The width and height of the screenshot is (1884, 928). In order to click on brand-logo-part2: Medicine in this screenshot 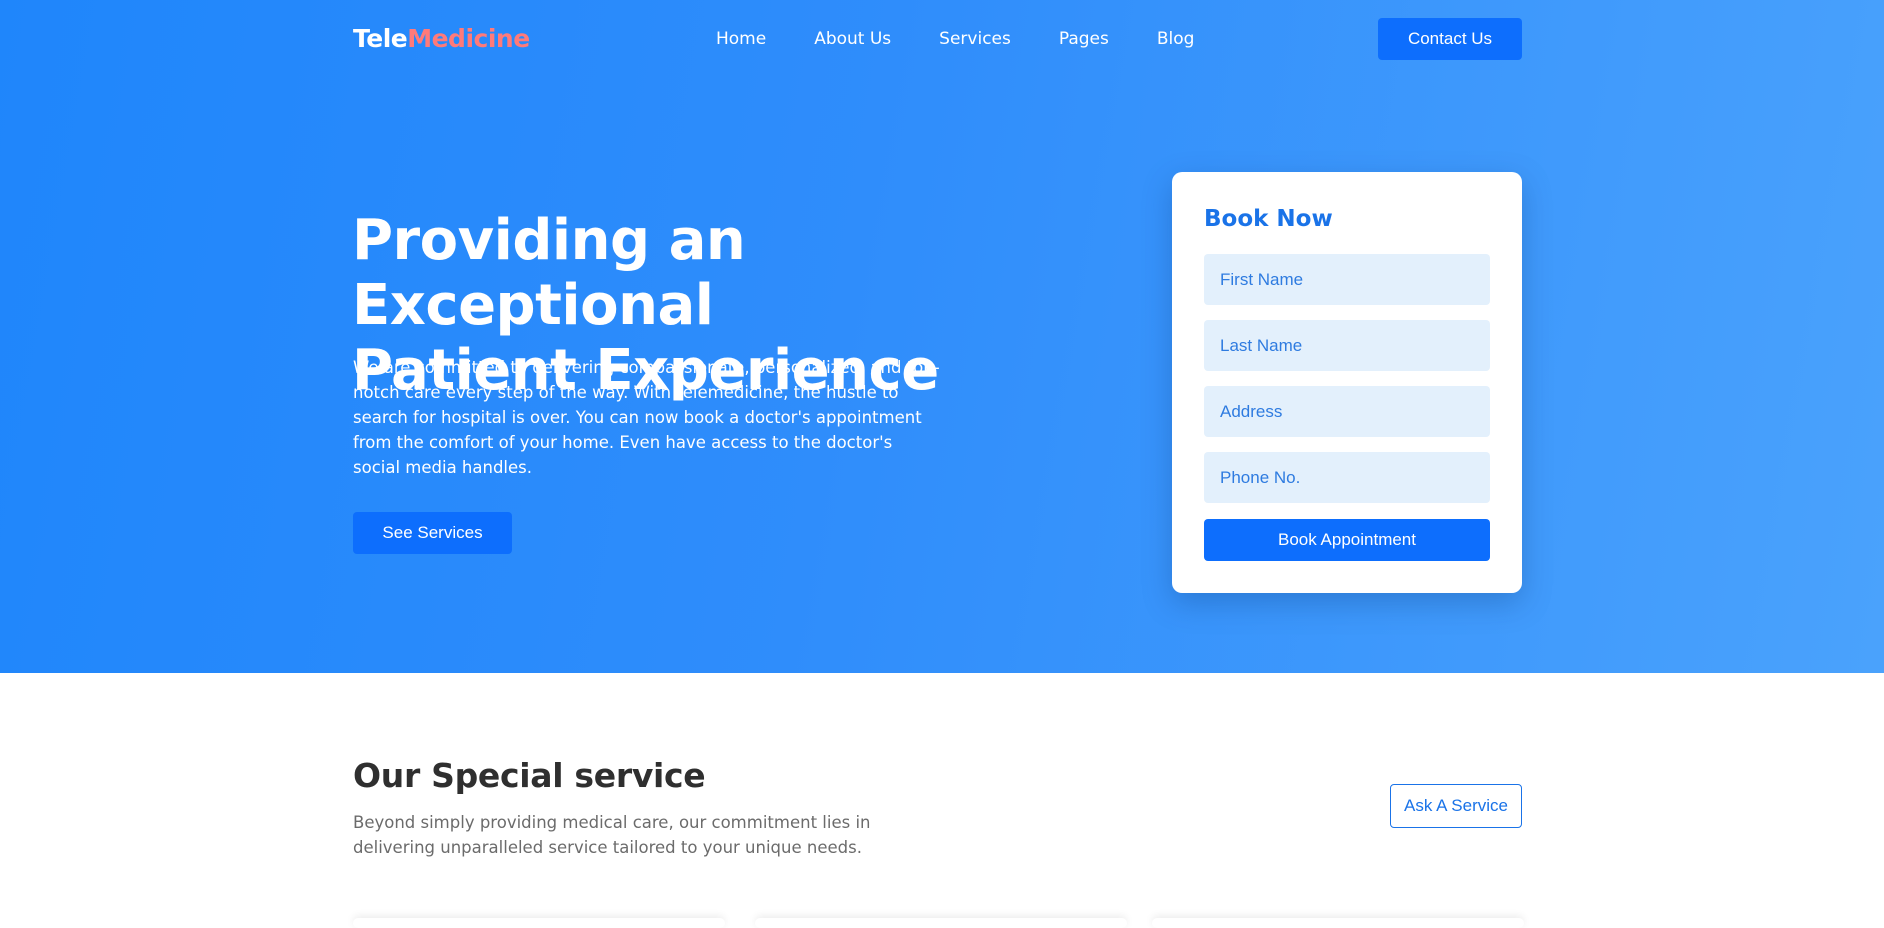, I will do `click(468, 38)`.